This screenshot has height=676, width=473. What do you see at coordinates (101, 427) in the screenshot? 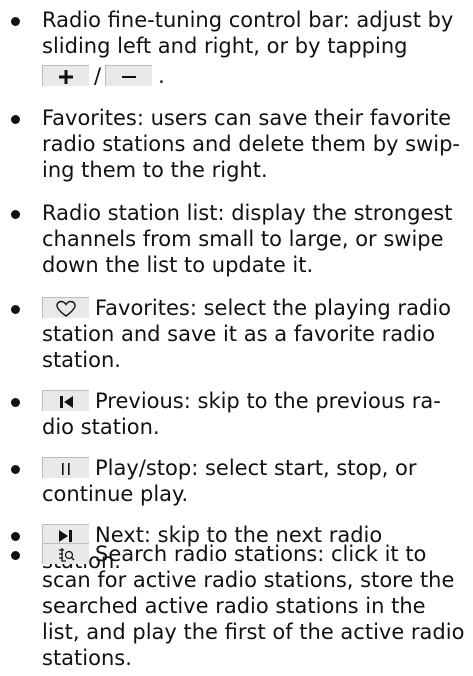
I see `text-line: dio station.` at bounding box center [101, 427].